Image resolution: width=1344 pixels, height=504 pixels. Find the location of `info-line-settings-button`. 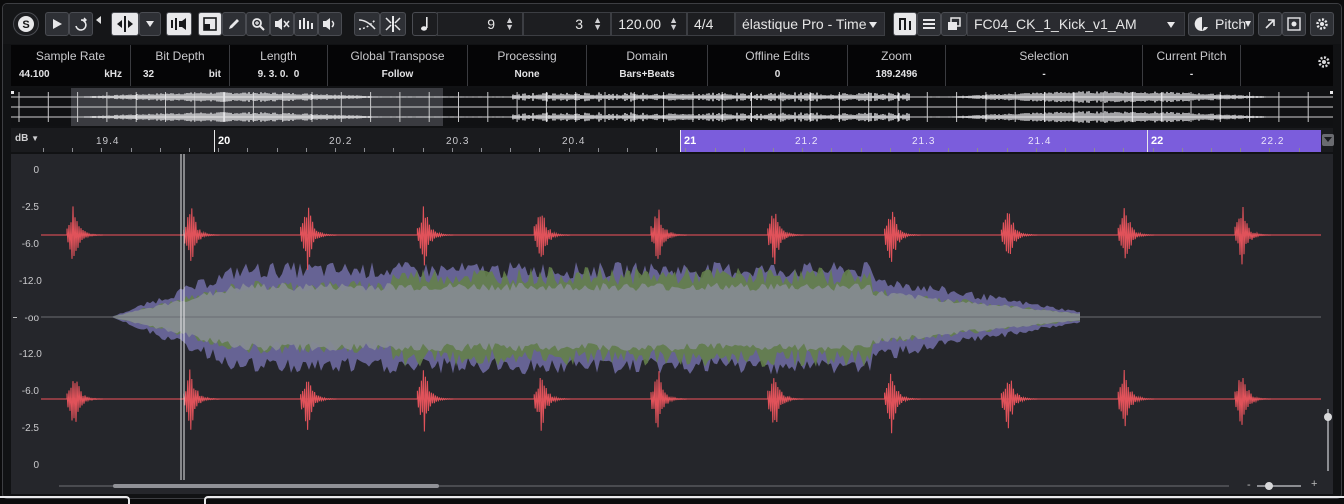

info-line-settings-button is located at coordinates (1324, 64).